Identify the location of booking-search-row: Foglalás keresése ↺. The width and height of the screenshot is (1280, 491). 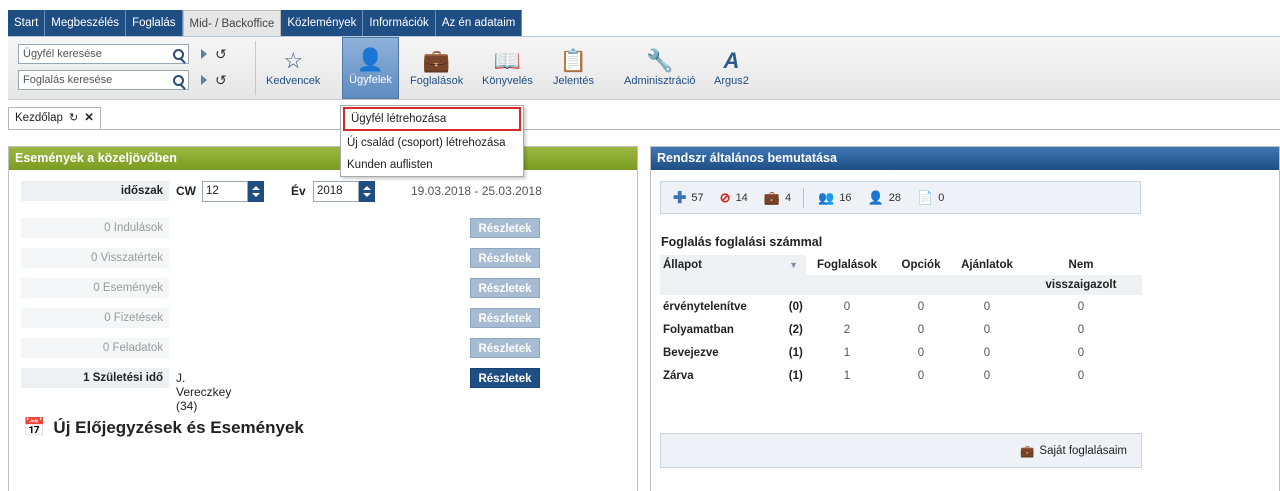
(122, 80).